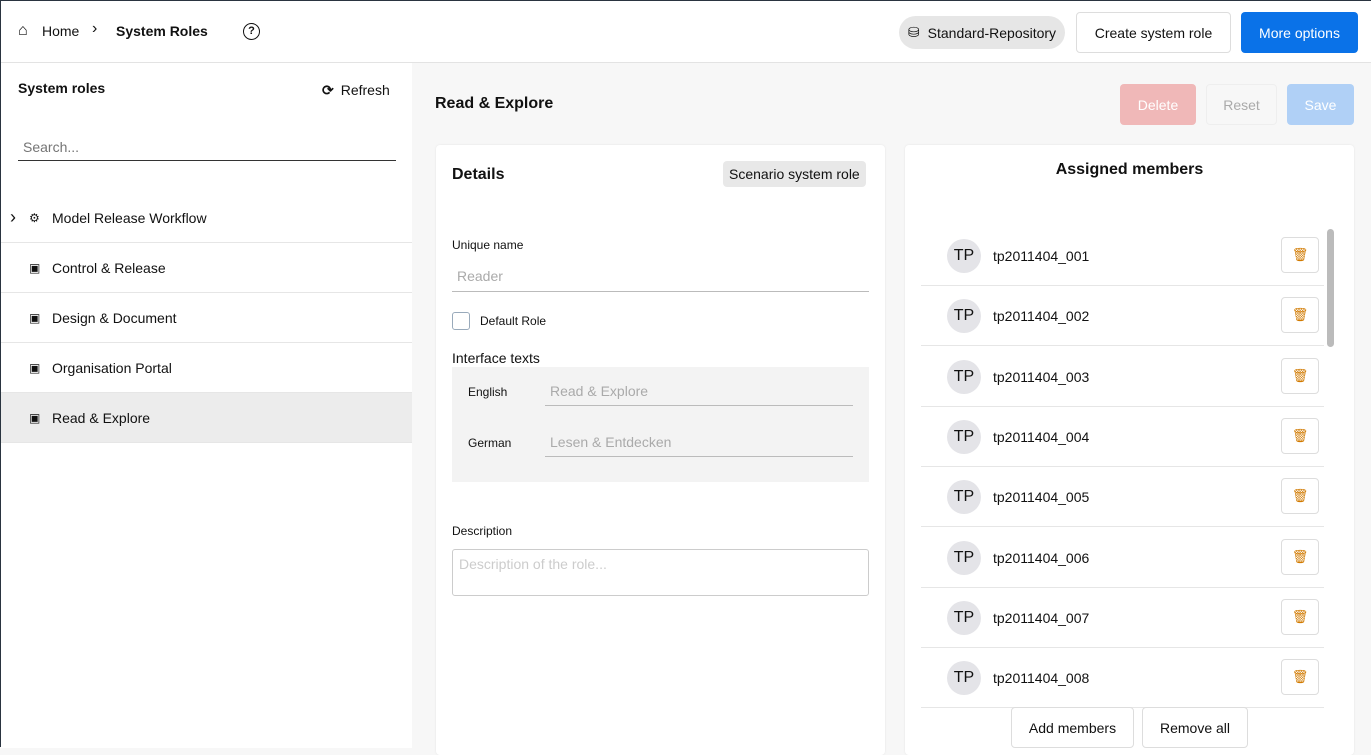 Image resolution: width=1371 pixels, height=755 pixels. I want to click on reset-button: Reset, so click(1241, 104).